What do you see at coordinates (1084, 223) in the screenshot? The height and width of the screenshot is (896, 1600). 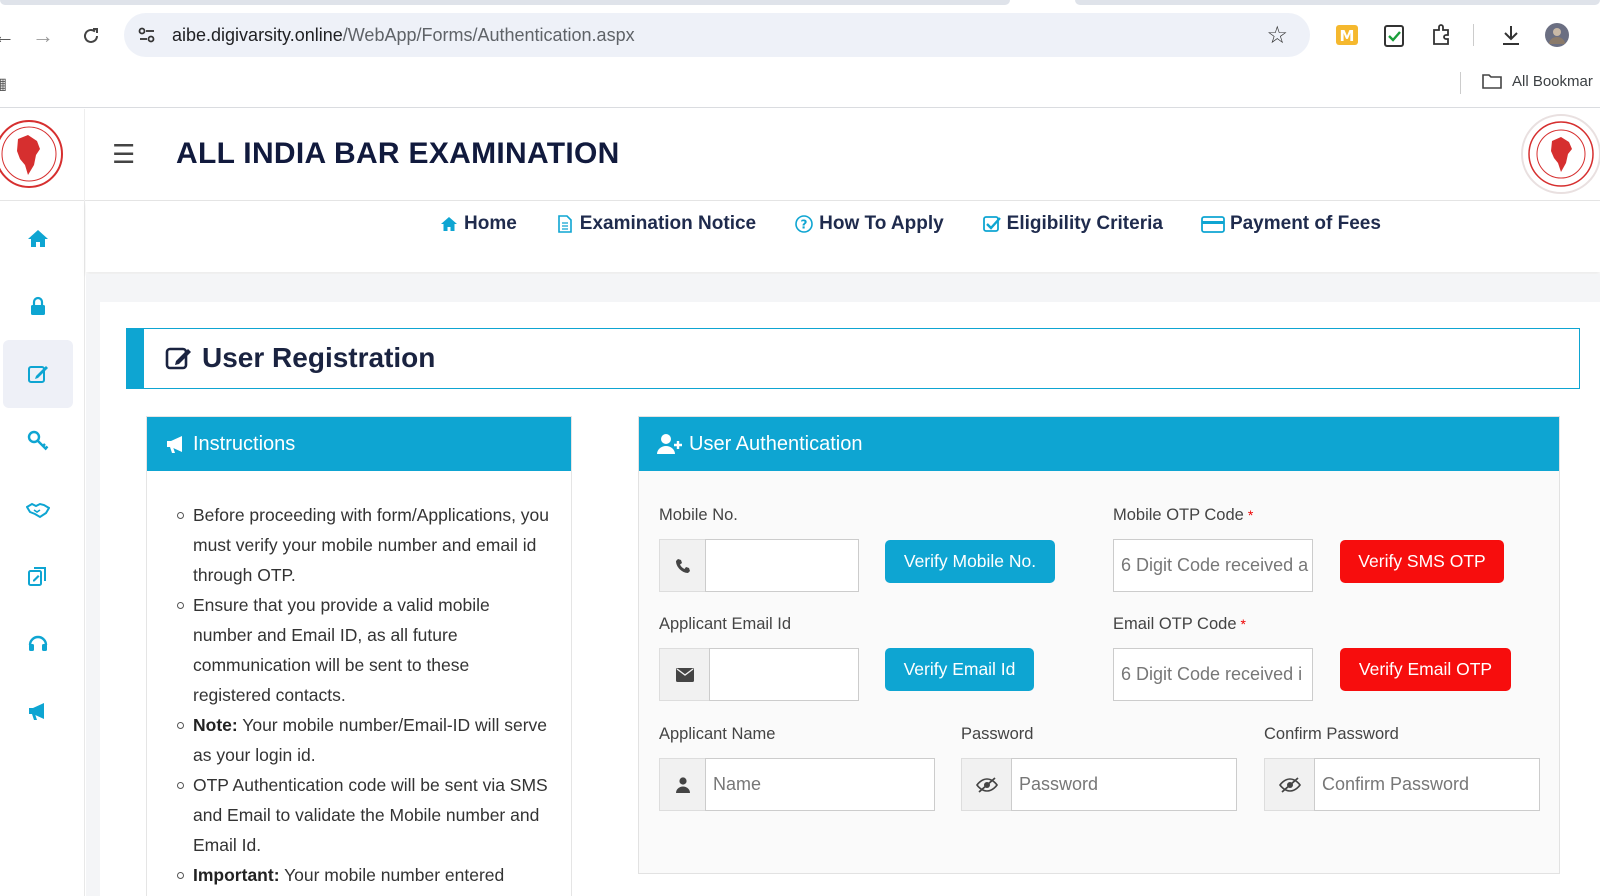 I see `nav-eligibility-criteria-label: Eligibility Criteria` at bounding box center [1084, 223].